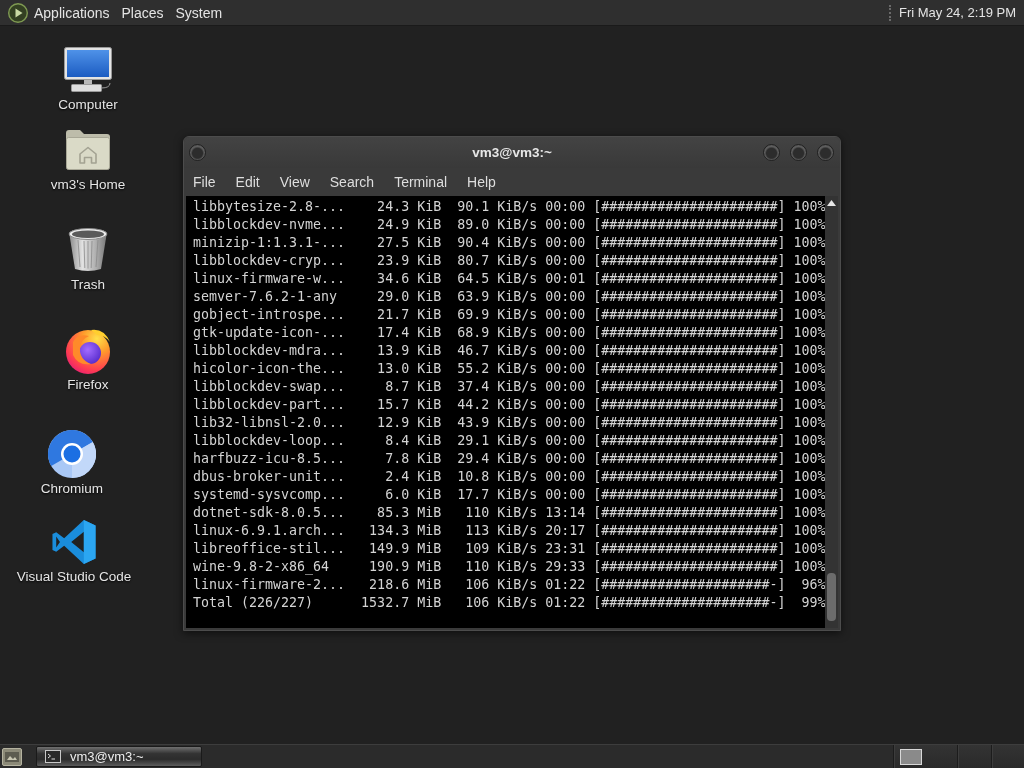 The height and width of the screenshot is (768, 1024). I want to click on panel-menu: Applications, so click(72, 12).